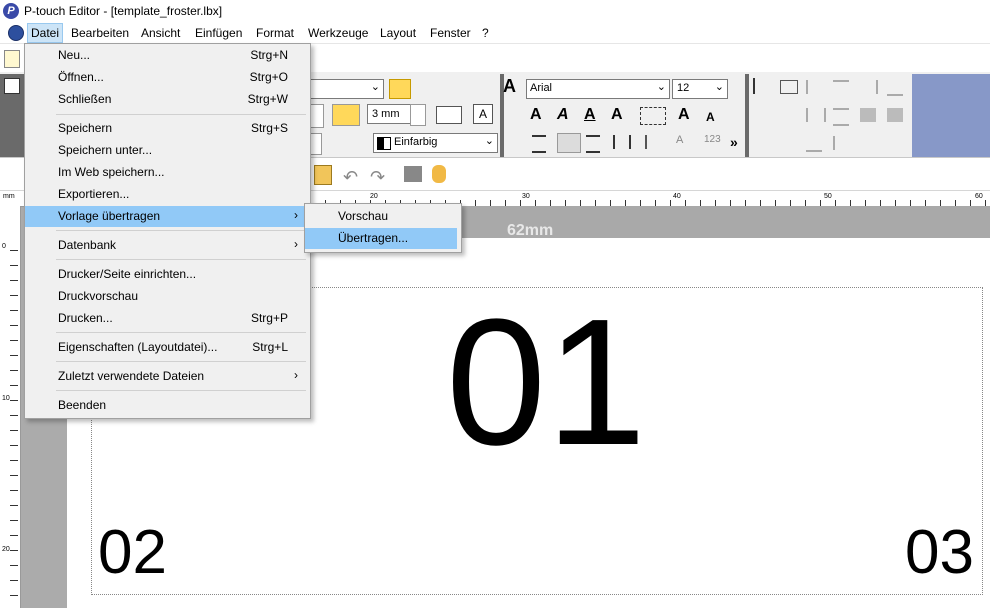 Image resolution: width=990 pixels, height=608 pixels. I want to click on ruler-unit: mm, so click(9, 196).